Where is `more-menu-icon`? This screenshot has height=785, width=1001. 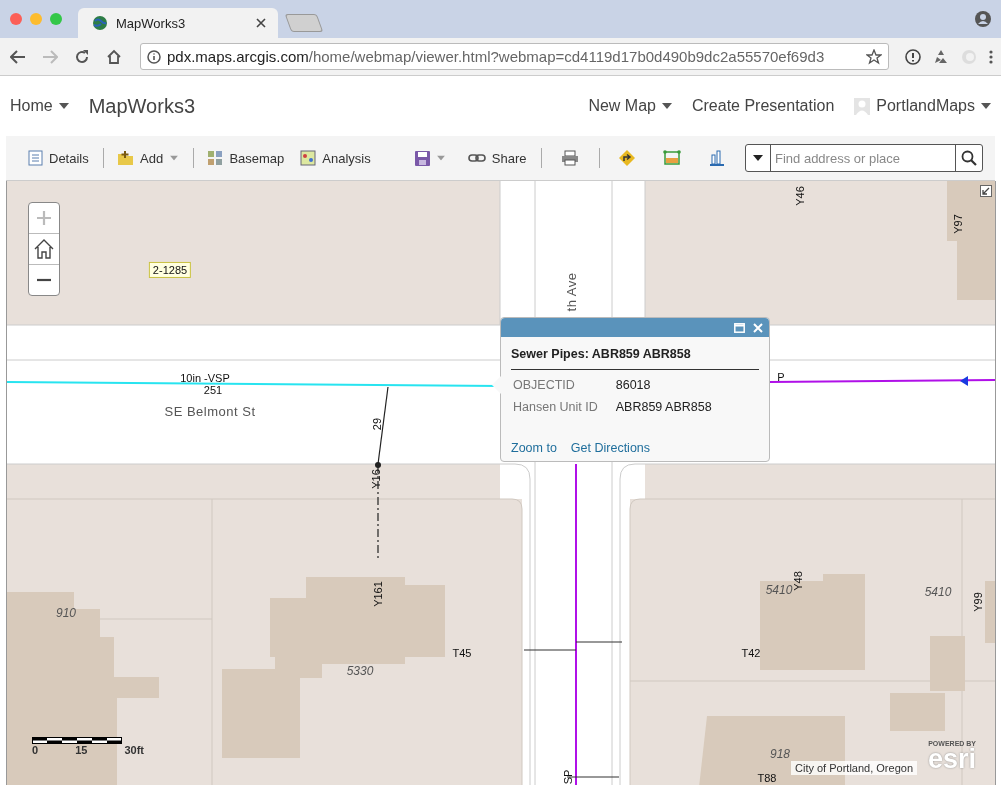 more-menu-icon is located at coordinates (991, 56).